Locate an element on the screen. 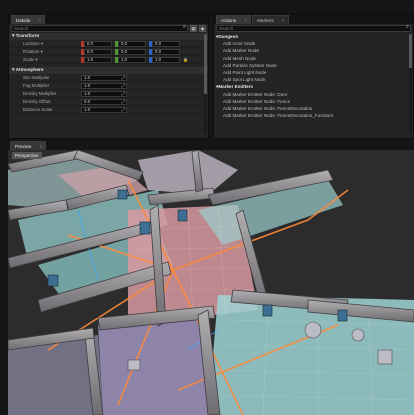 This screenshot has width=414, height=415. scale-row: Scale ▾ 1.0 1.0 1.0 🔒 is located at coordinates (108, 60).